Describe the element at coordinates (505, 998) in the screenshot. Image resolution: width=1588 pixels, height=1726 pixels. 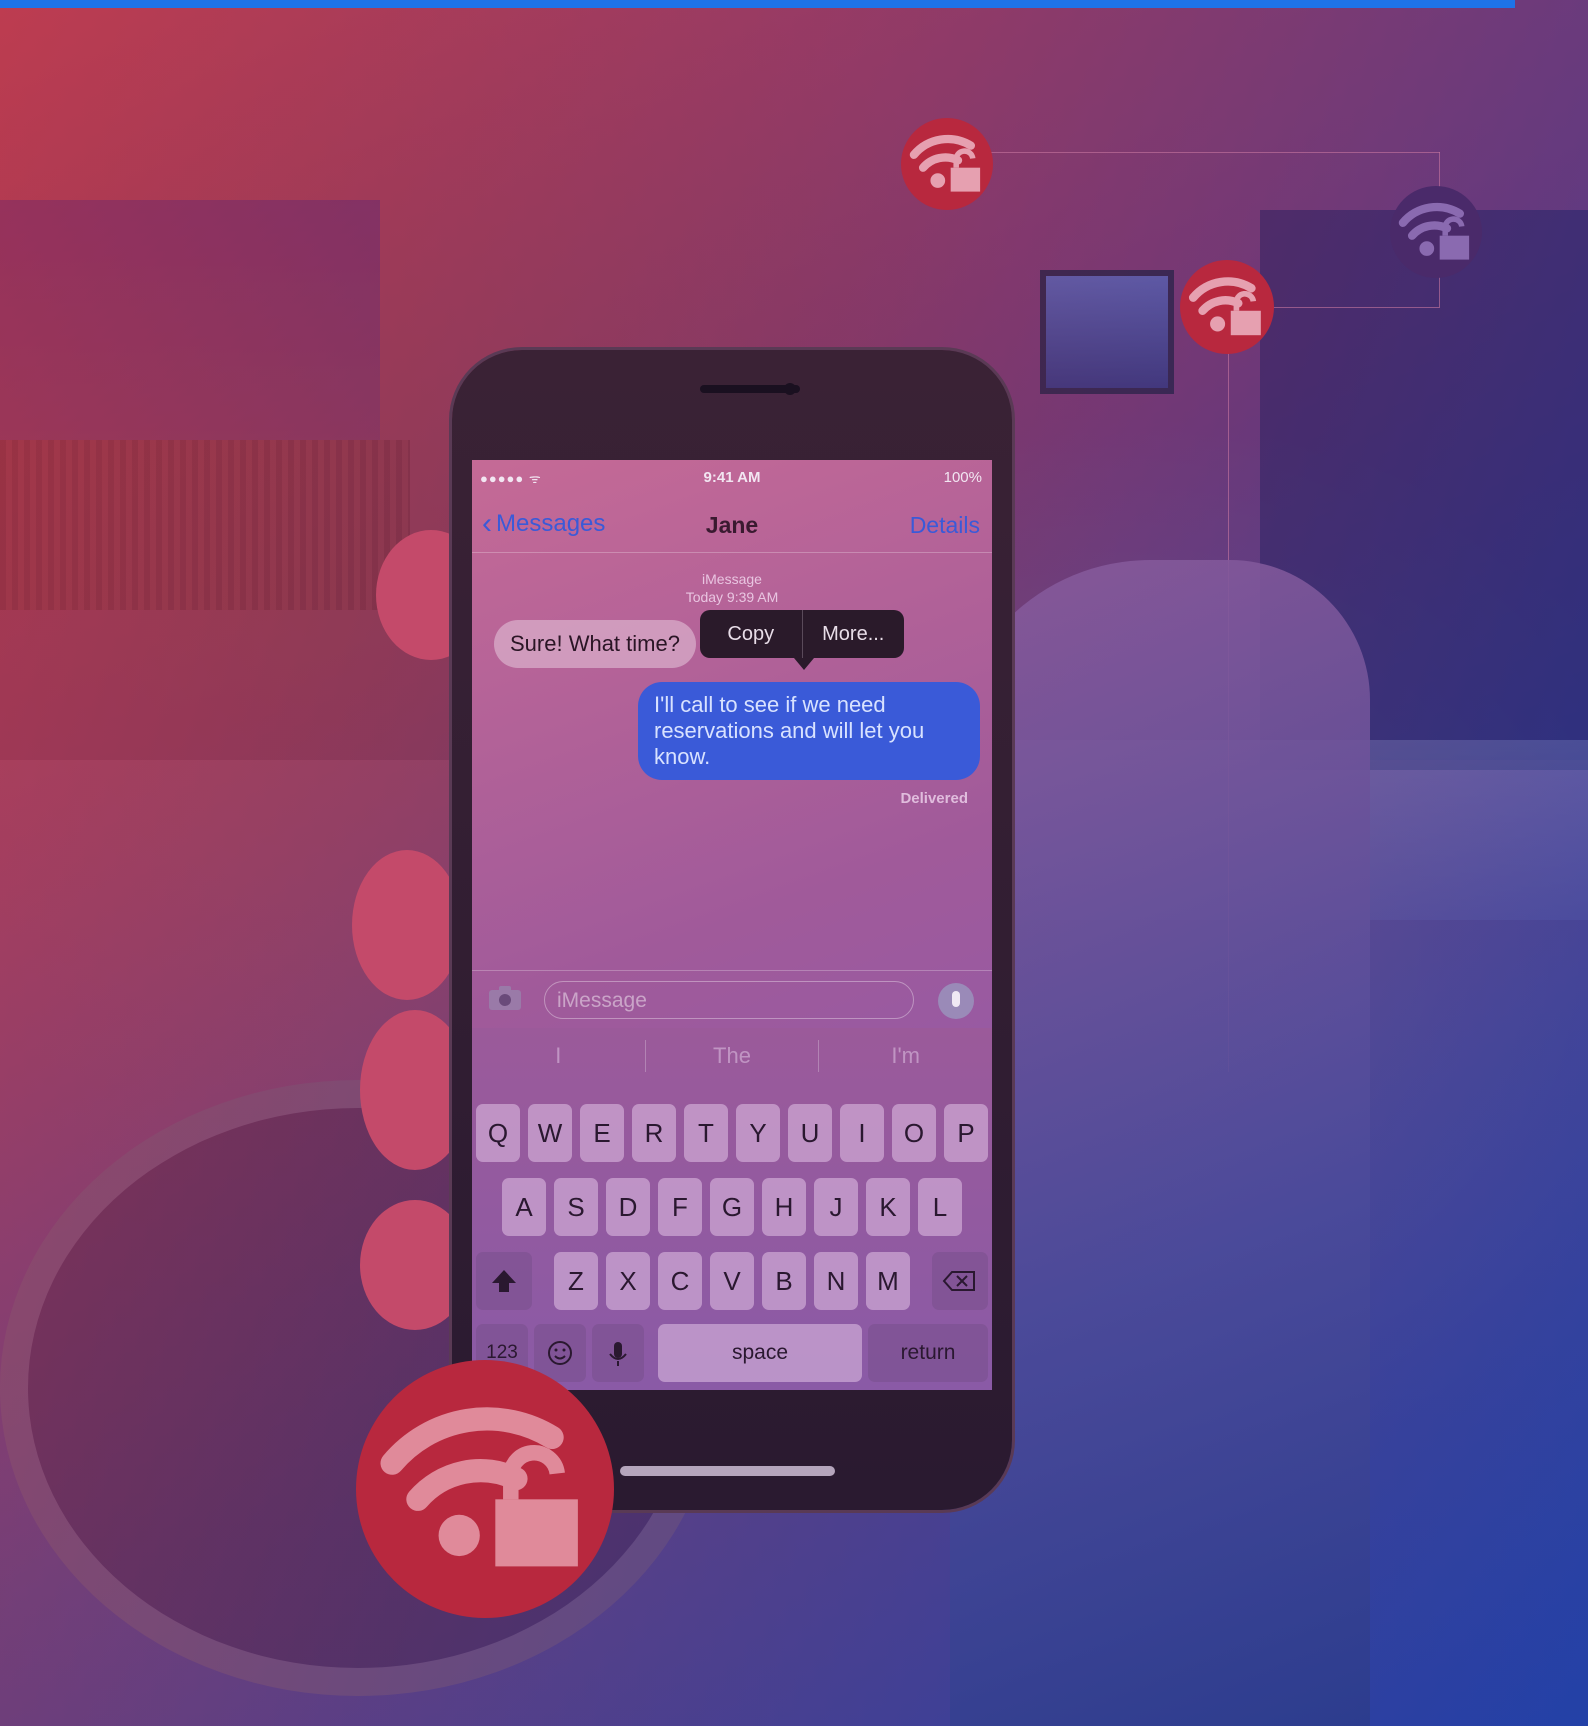
I see `camera-icon` at that location.